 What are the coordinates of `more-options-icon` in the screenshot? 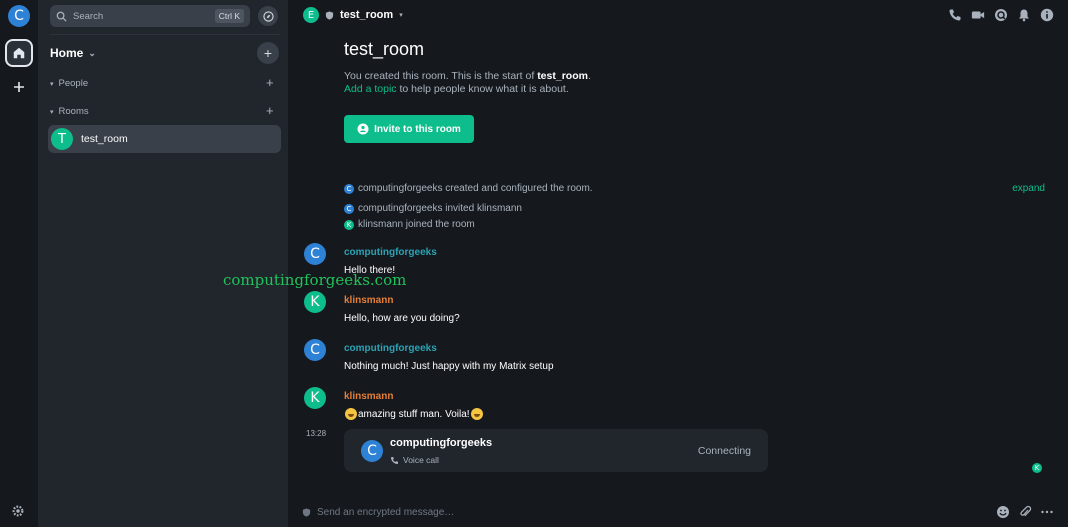 It's located at (1047, 512).